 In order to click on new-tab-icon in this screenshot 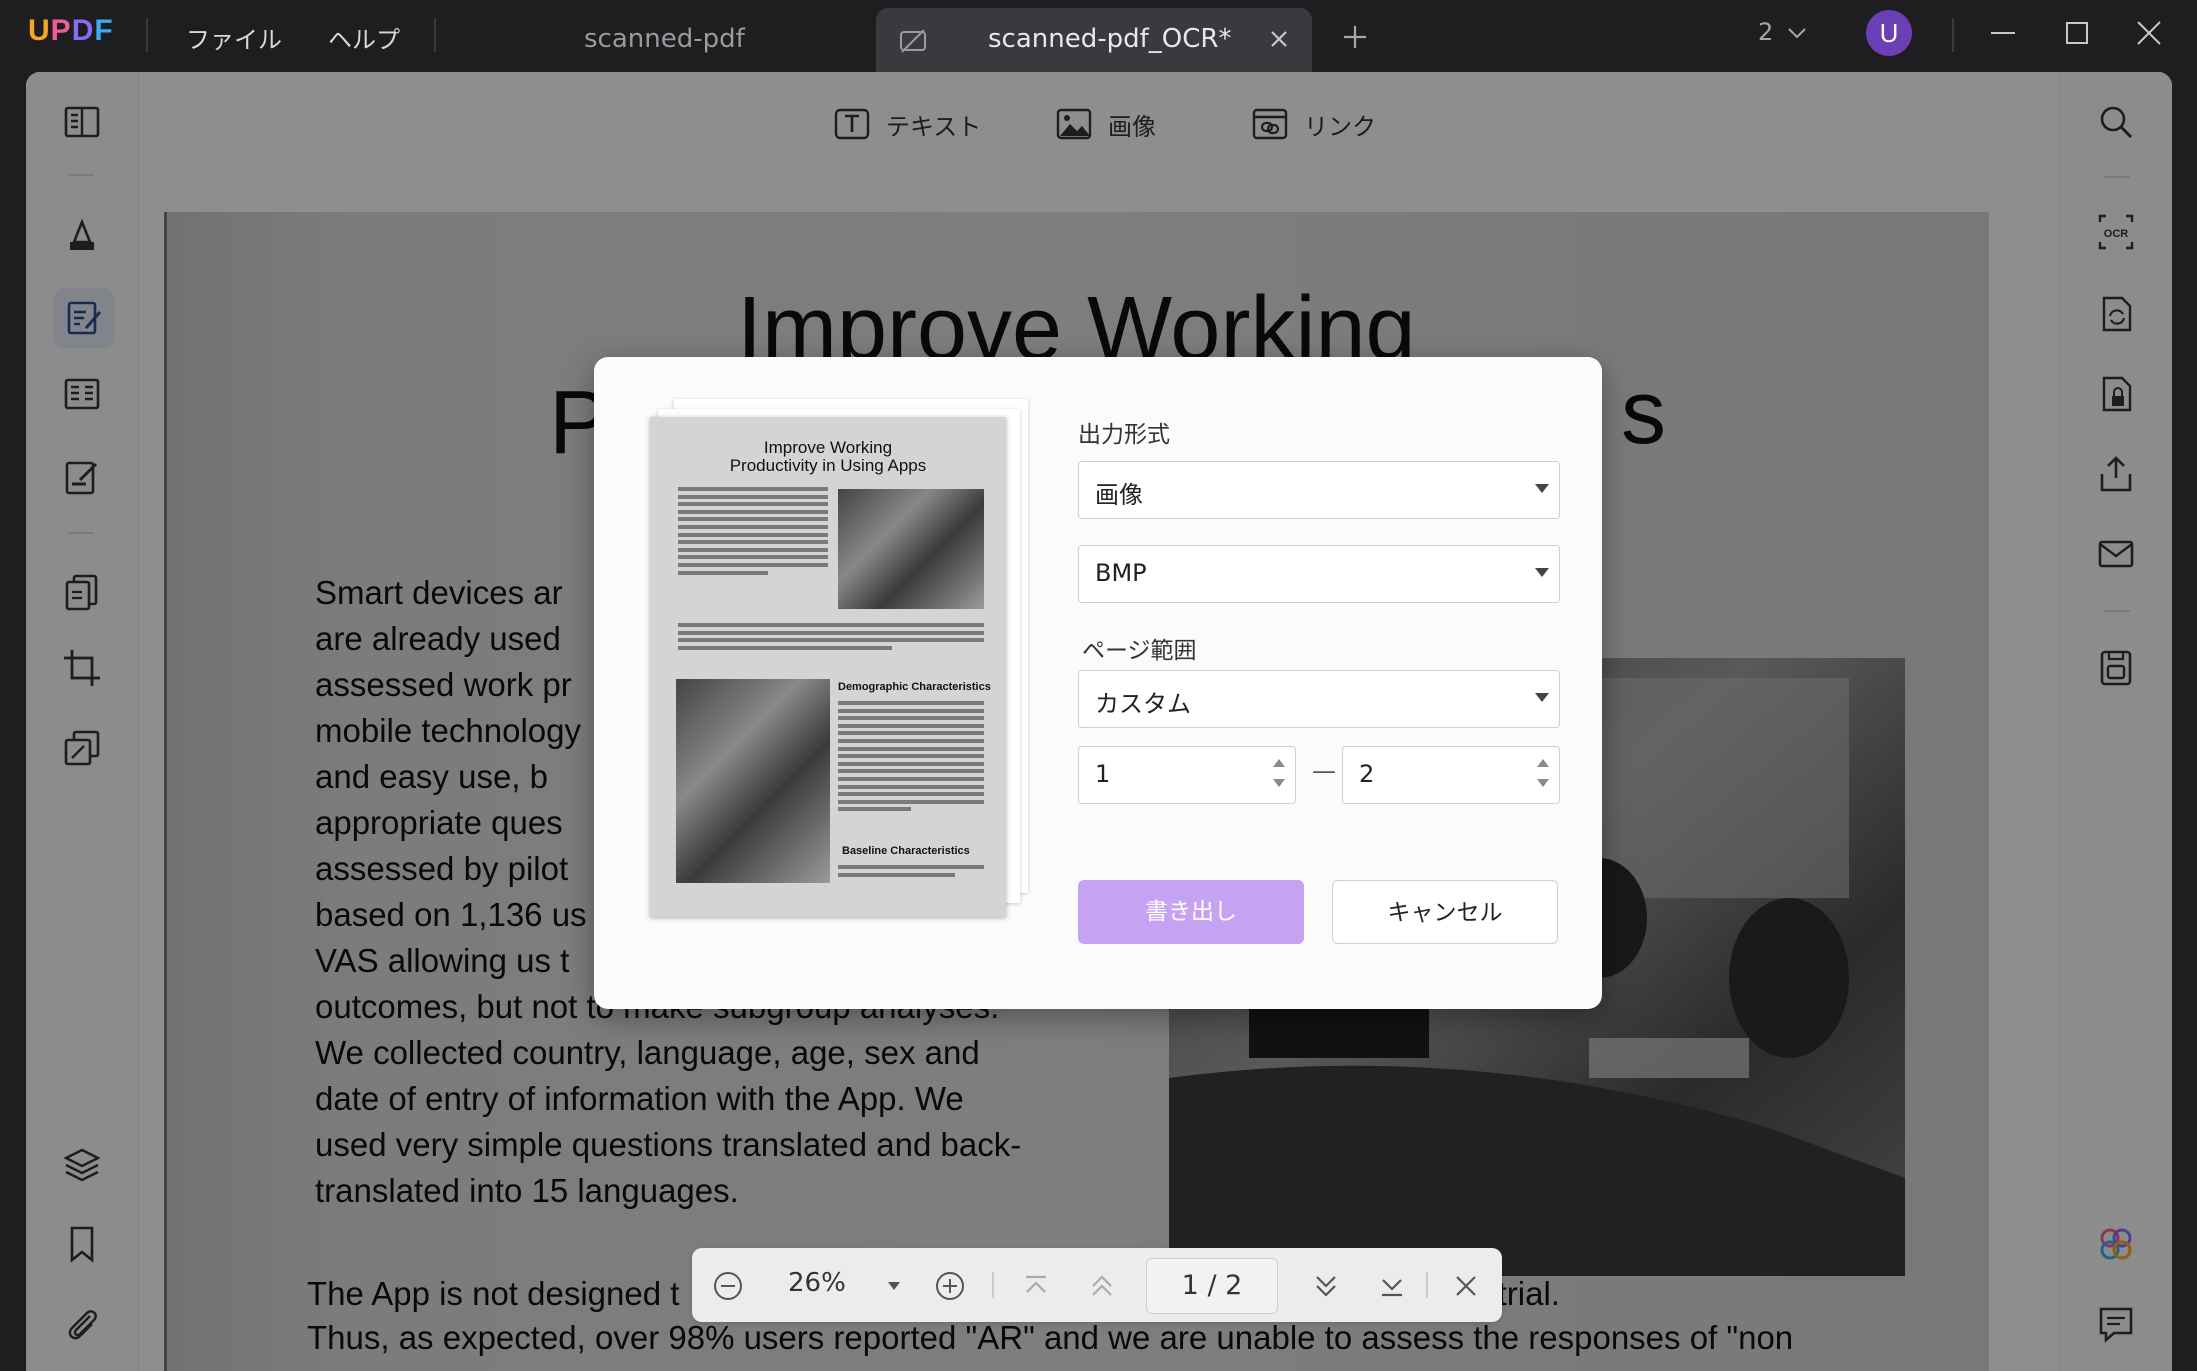, I will do `click(1355, 37)`.